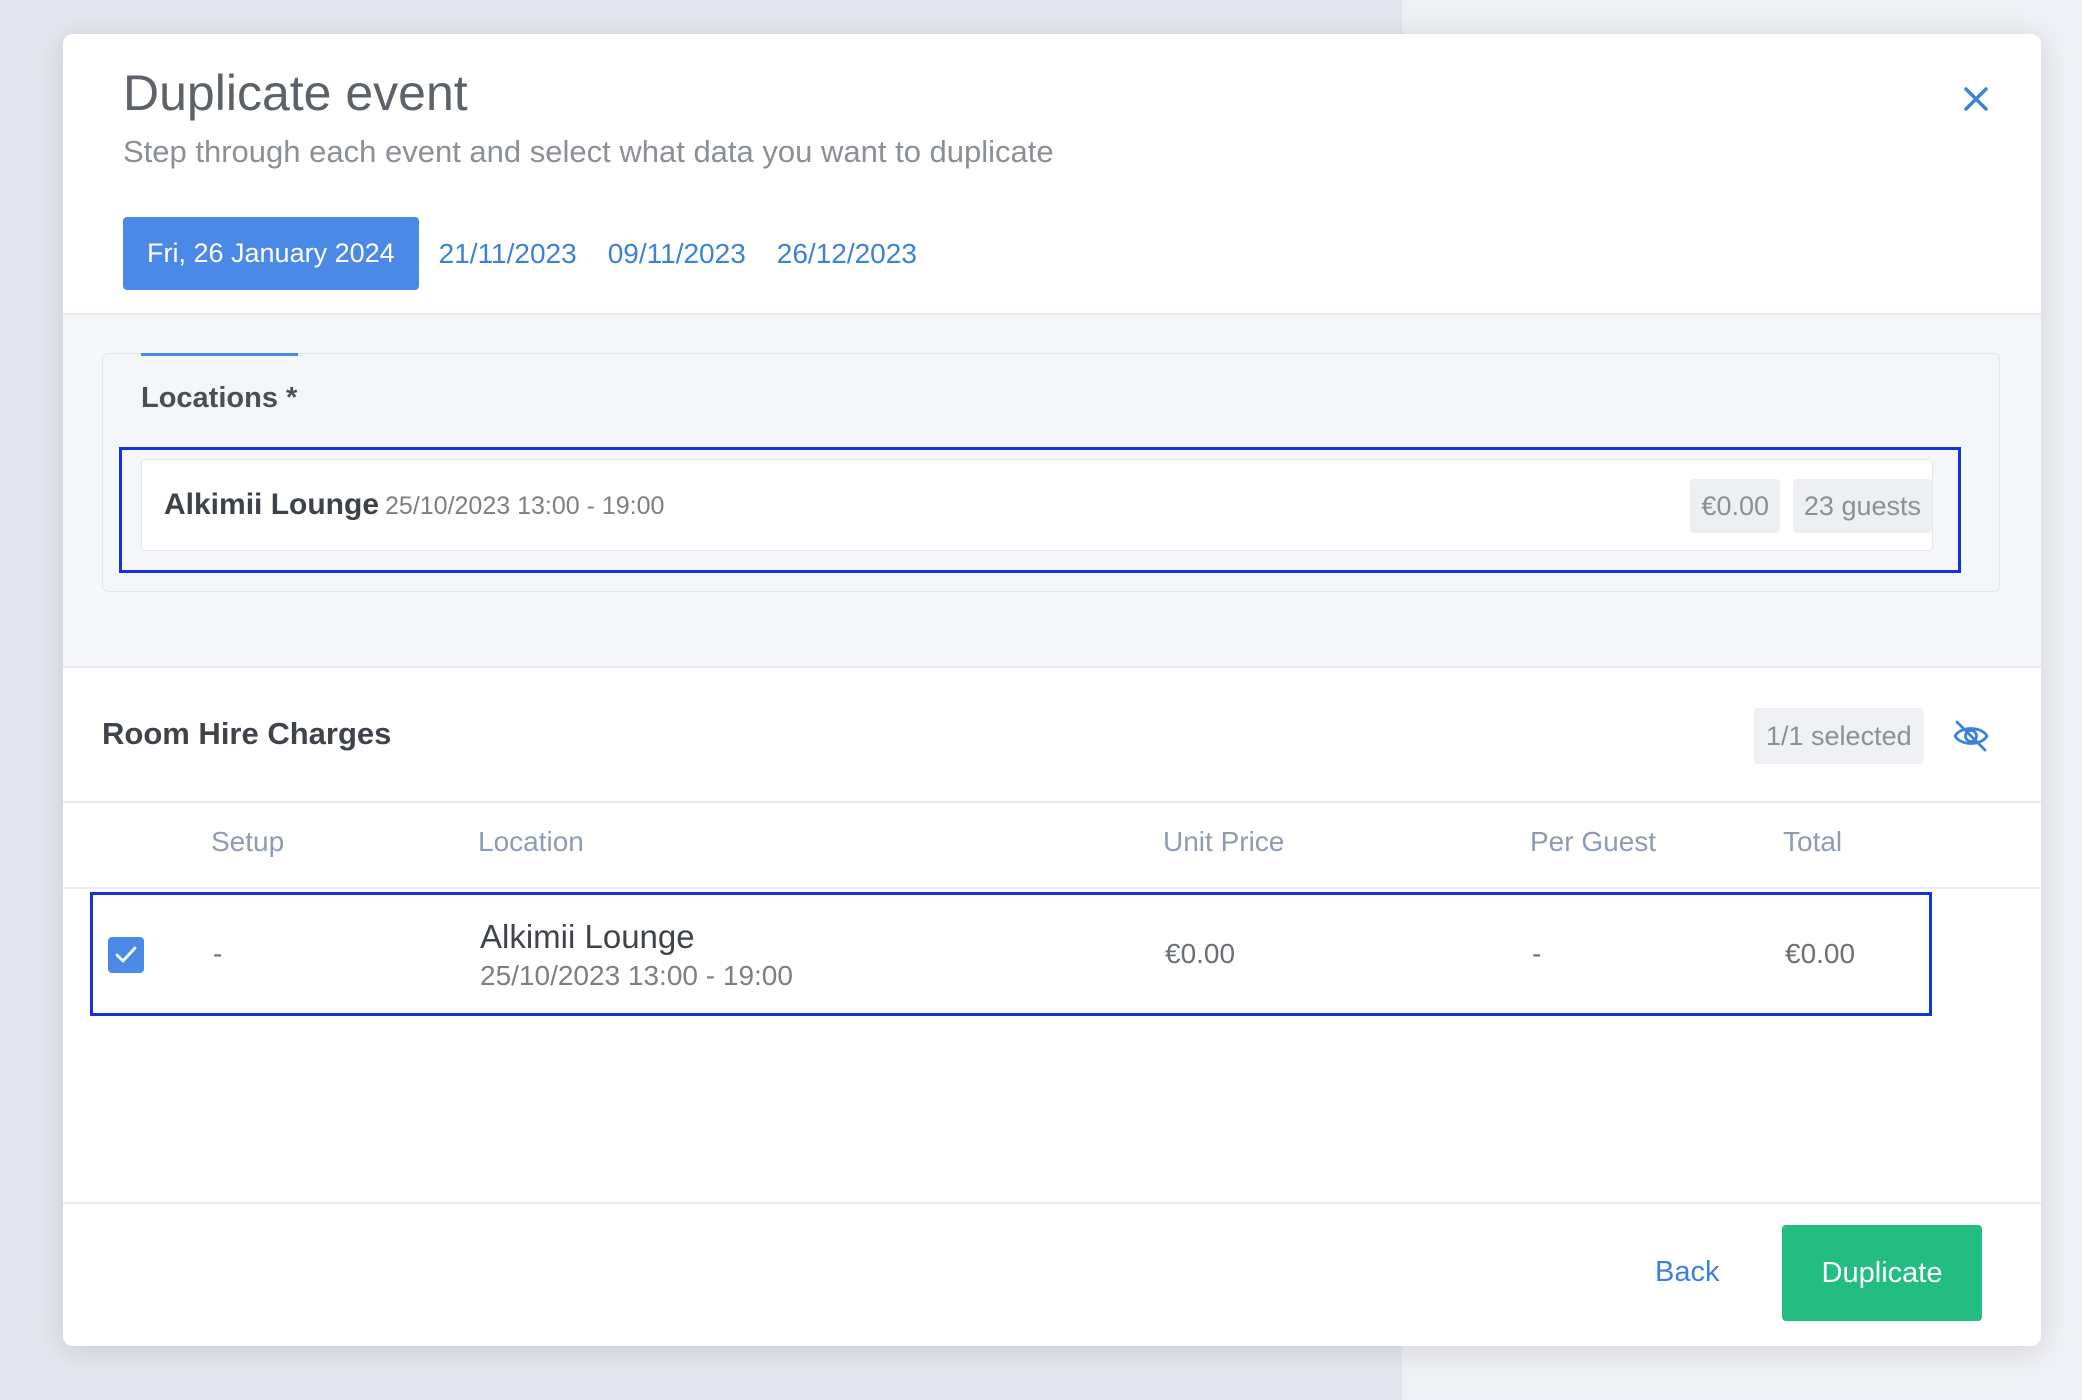  Describe the element at coordinates (677, 253) in the screenshot. I see `tab-event-3: 09/11/2023` at that location.